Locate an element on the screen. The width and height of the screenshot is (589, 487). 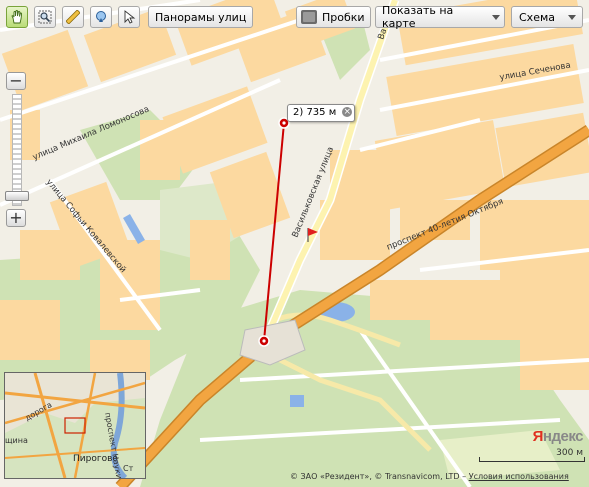
traffic-icon is located at coordinates (309, 17).